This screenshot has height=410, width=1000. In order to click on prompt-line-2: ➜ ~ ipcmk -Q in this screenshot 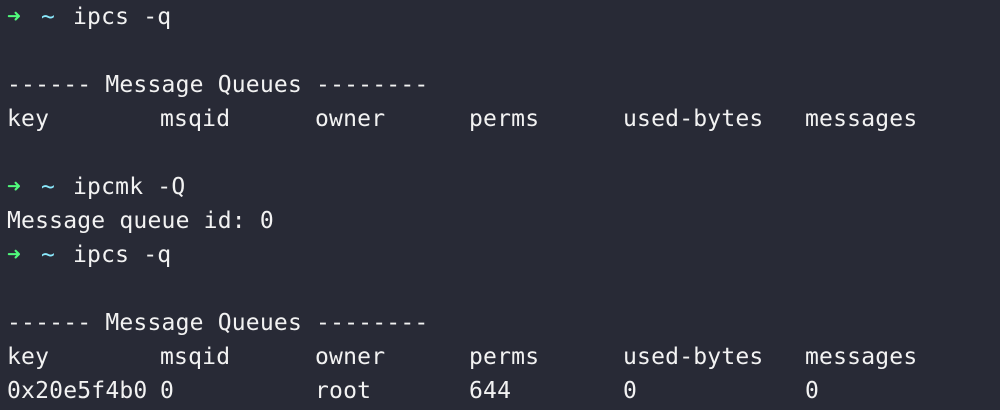, I will do `click(466, 187)`.